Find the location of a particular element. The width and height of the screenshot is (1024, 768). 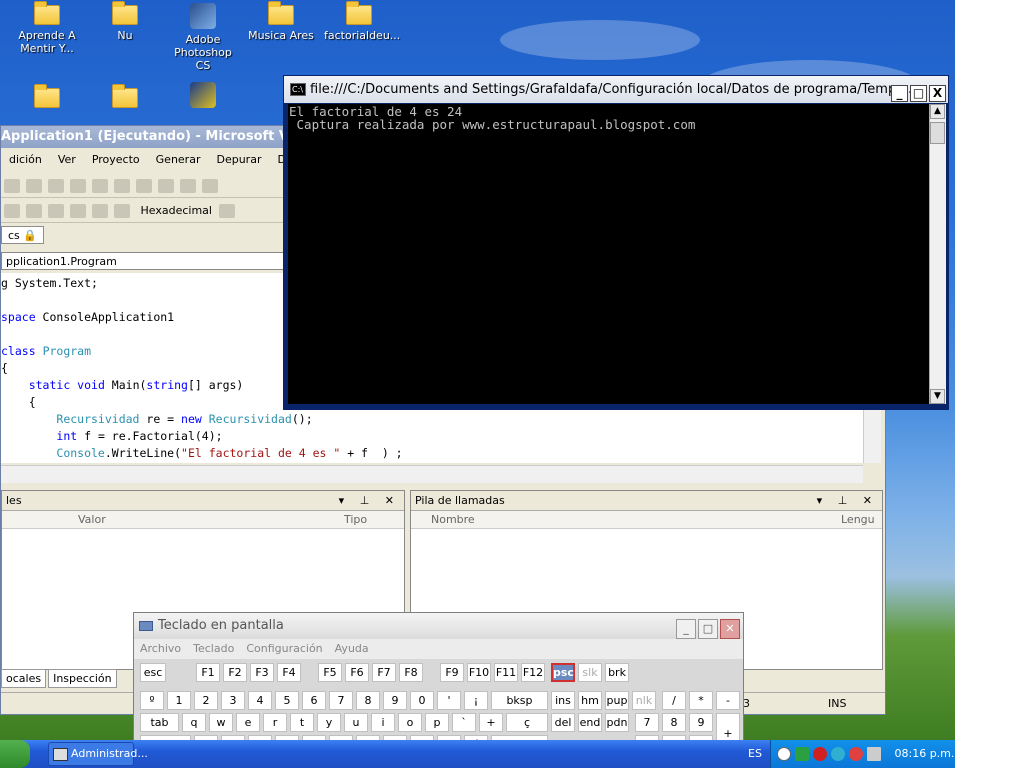

key-row1-5: F5 is located at coordinates (330, 672).